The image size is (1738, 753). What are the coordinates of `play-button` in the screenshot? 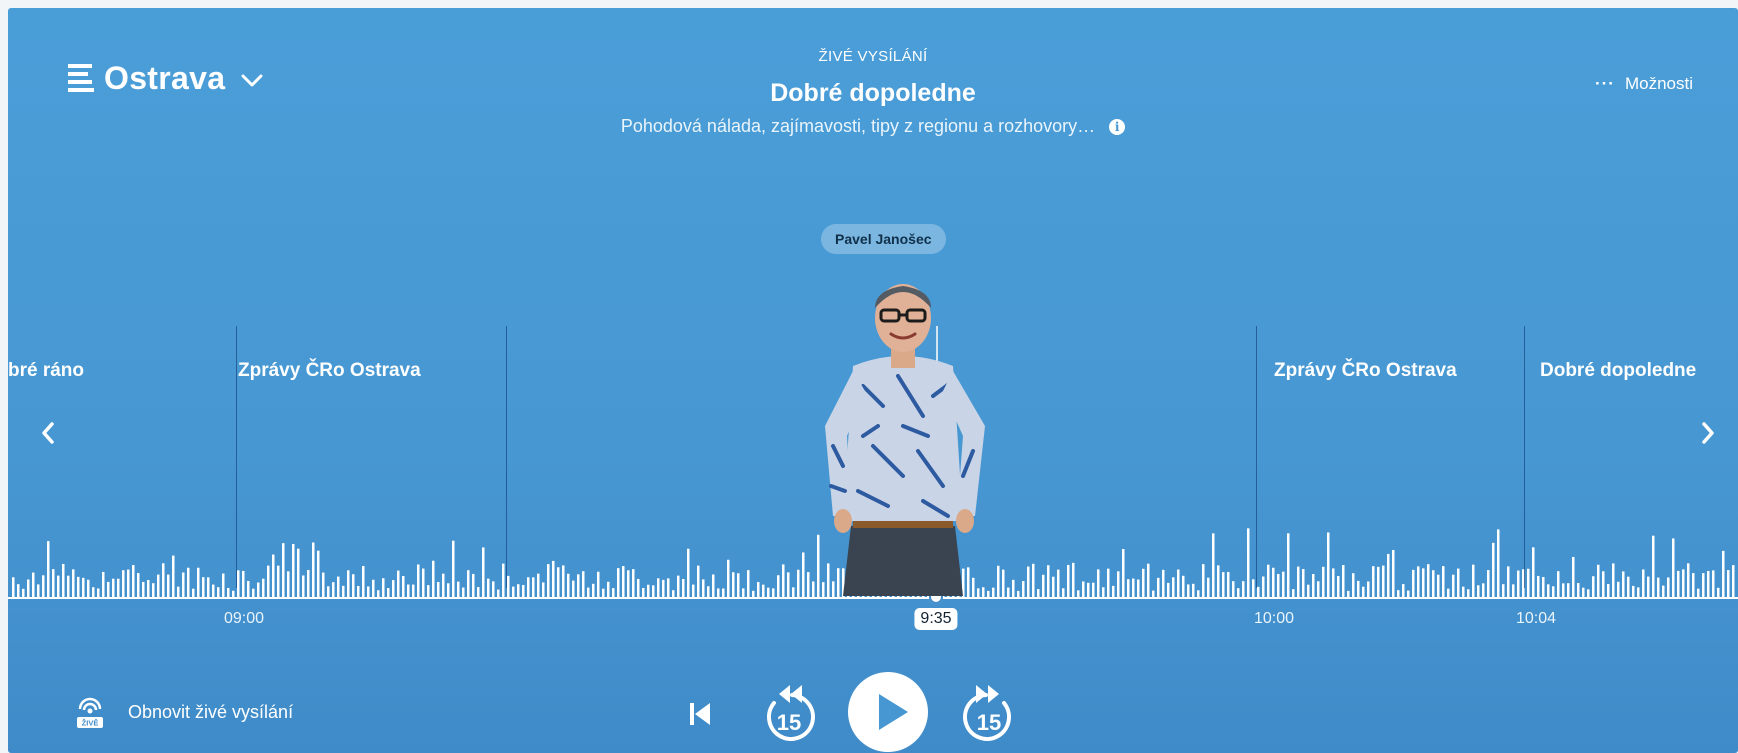 It's located at (888, 712).